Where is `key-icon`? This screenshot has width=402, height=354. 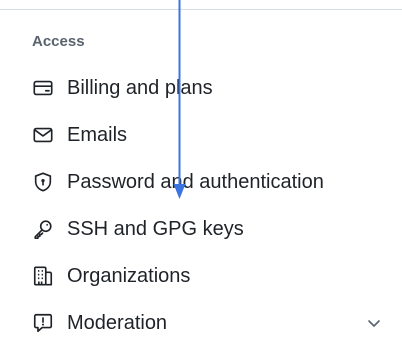
key-icon is located at coordinates (43, 229).